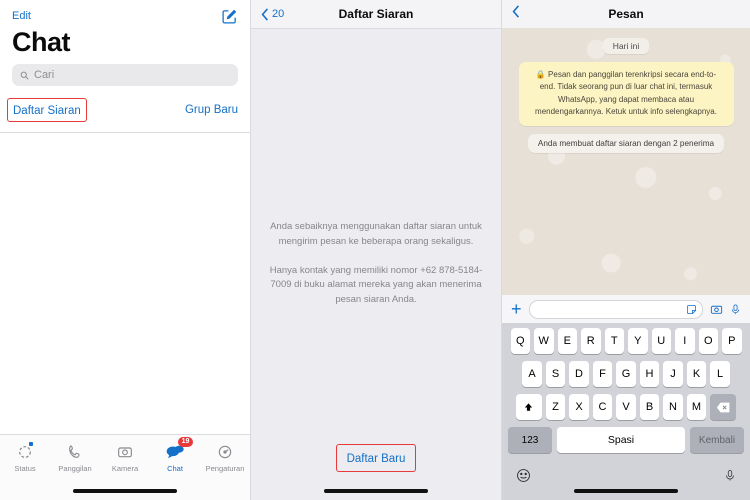  What do you see at coordinates (544, 341) in the screenshot?
I see `key-w: W` at bounding box center [544, 341].